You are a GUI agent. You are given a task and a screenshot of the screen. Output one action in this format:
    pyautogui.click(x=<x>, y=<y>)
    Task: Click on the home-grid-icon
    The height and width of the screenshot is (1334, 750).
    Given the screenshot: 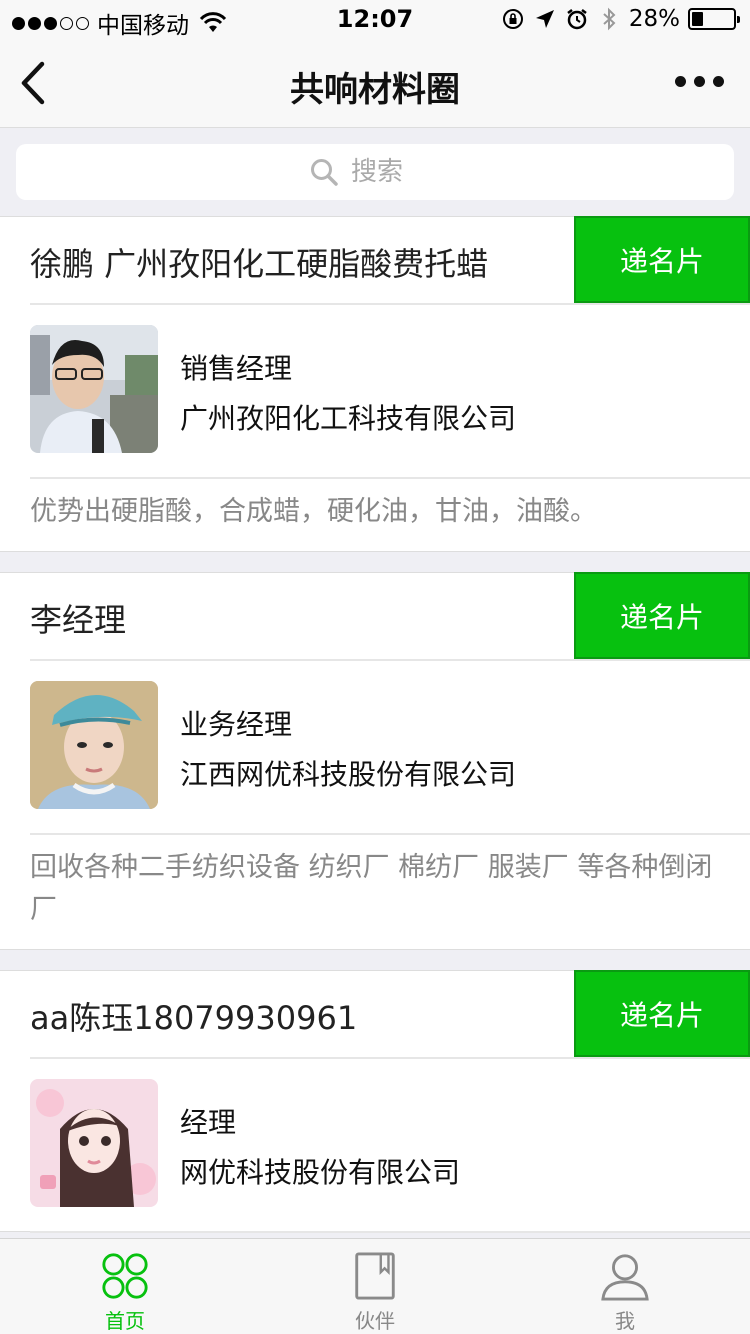 What is the action you would take?
    pyautogui.click(x=125, y=1276)
    